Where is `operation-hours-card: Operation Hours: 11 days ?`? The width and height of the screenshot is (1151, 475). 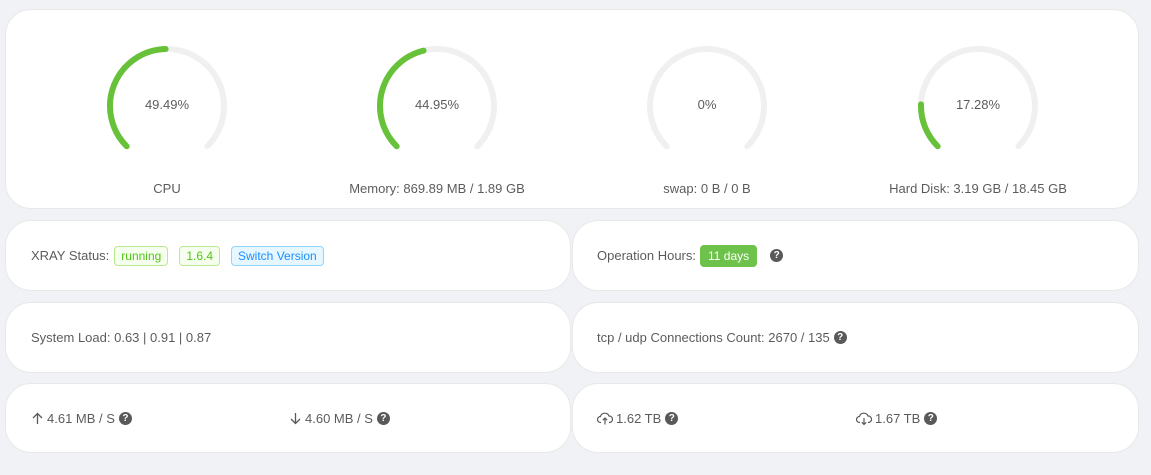
operation-hours-card: Operation Hours: 11 days ? is located at coordinates (855, 255).